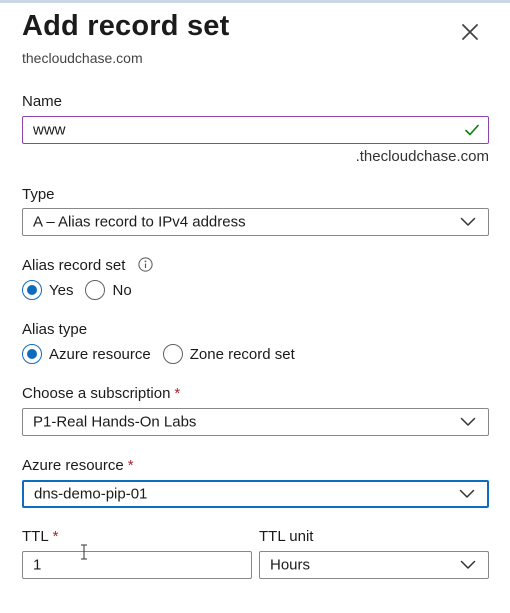 The height and width of the screenshot is (613, 510). Describe the element at coordinates (55, 329) in the screenshot. I see `alias-type-label: Alias type` at that location.